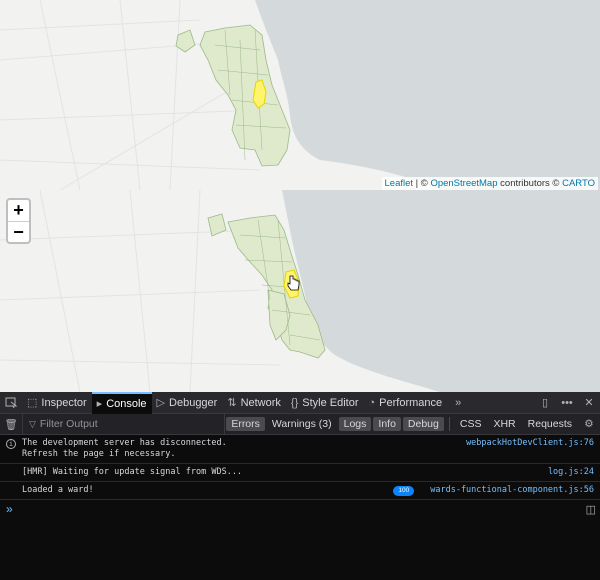 This screenshot has width=600, height=580. Describe the element at coordinates (589, 403) in the screenshot. I see `close-icon: ✕` at that location.